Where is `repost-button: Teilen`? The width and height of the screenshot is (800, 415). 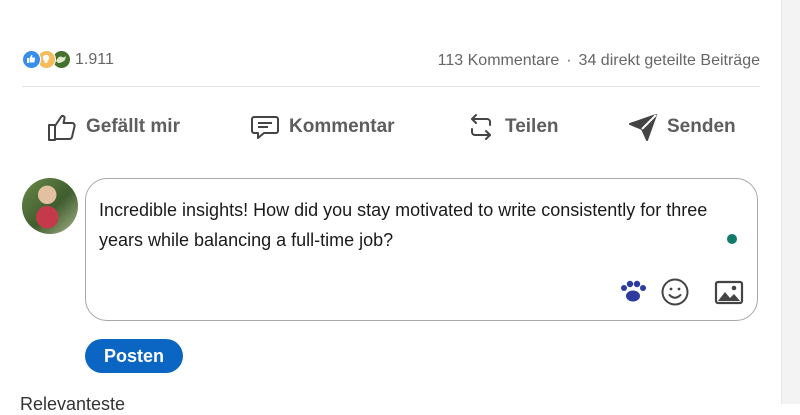
repost-button: Teilen is located at coordinates (512, 127).